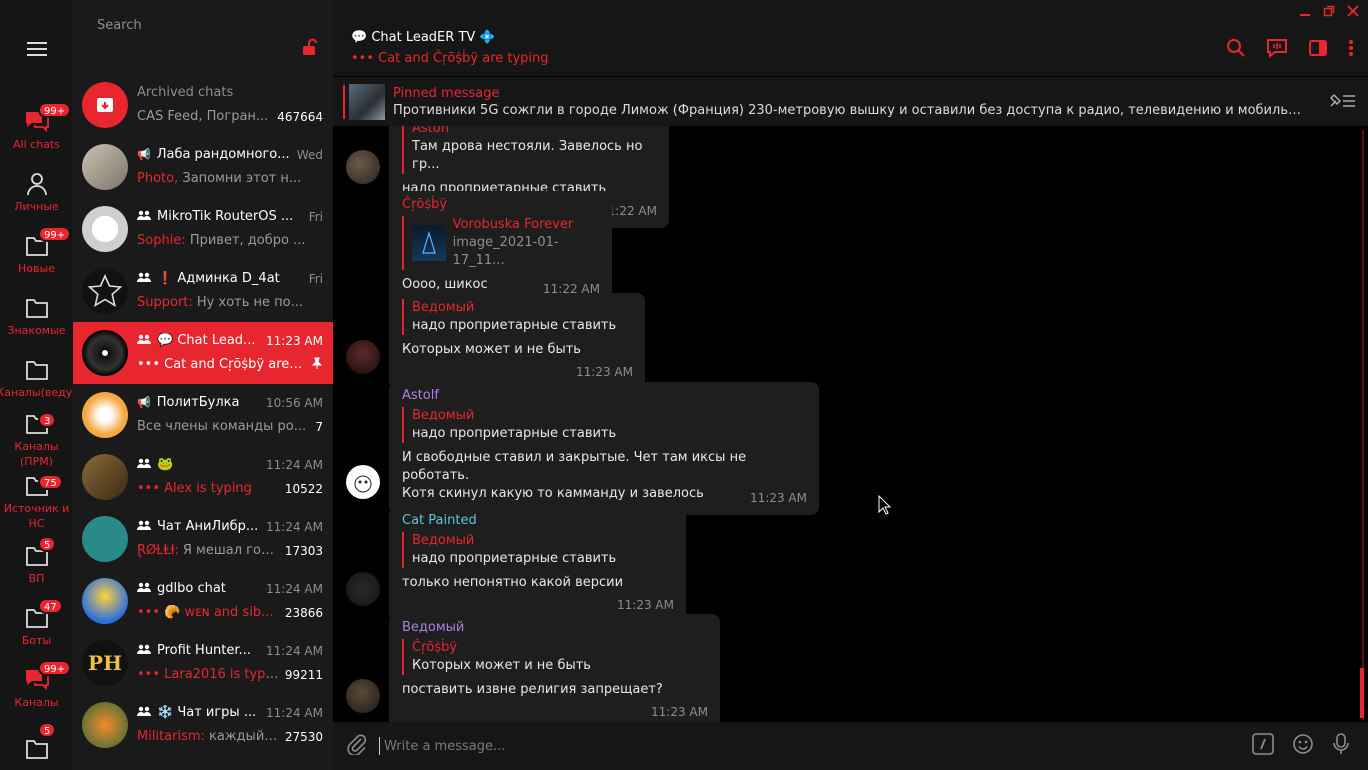 This screenshot has width=1368, height=770. I want to click on menu-button, so click(36, 49).